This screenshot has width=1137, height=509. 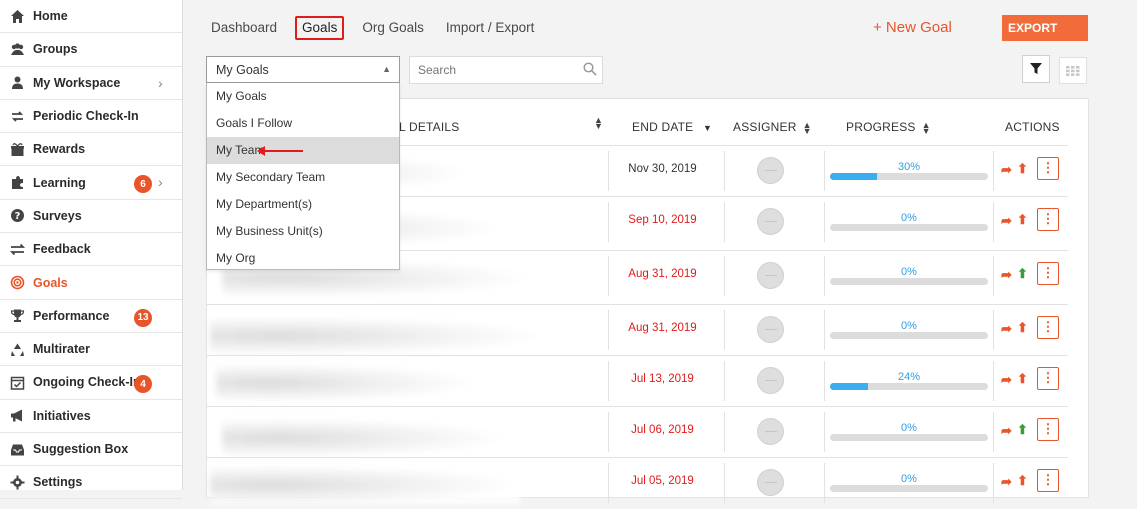 What do you see at coordinates (672, 127) in the screenshot?
I see `column-header-end-date: END DATE ▼` at bounding box center [672, 127].